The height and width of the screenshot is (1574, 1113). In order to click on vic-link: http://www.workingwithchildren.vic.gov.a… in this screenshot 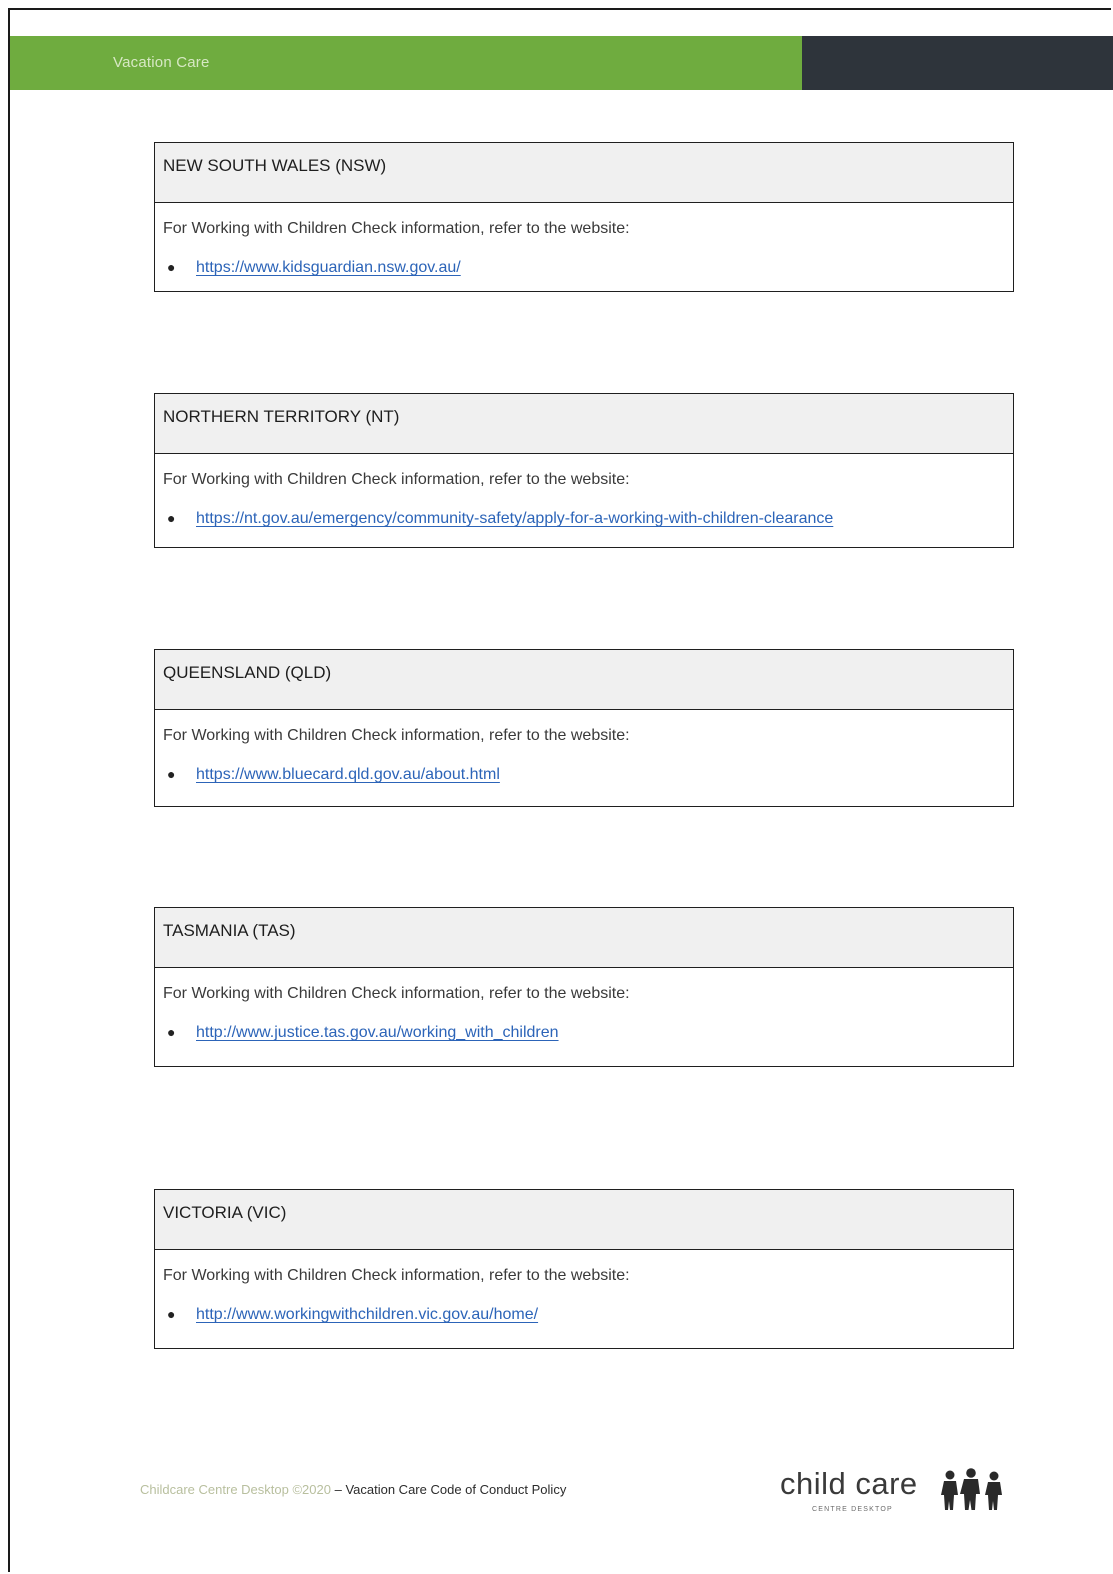, I will do `click(367, 1314)`.